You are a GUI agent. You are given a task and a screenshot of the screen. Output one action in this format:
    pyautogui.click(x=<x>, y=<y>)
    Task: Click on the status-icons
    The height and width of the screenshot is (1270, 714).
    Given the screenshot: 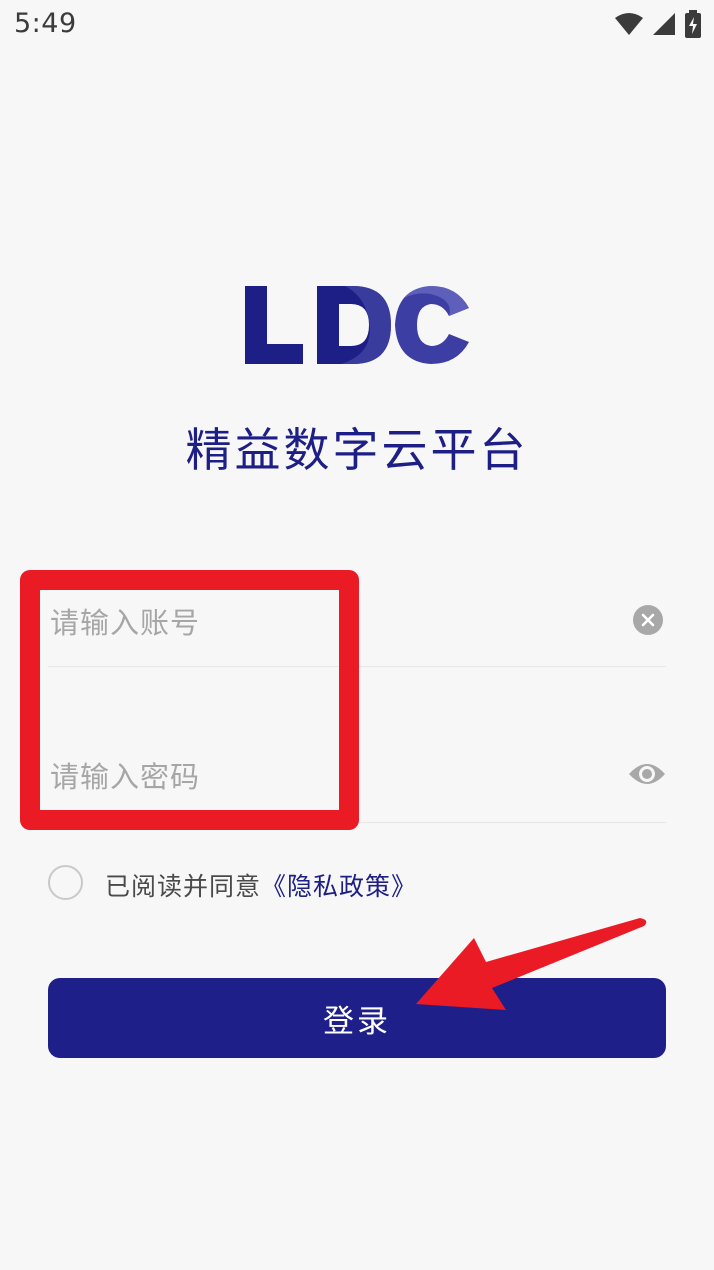 What is the action you would take?
    pyautogui.click(x=658, y=24)
    